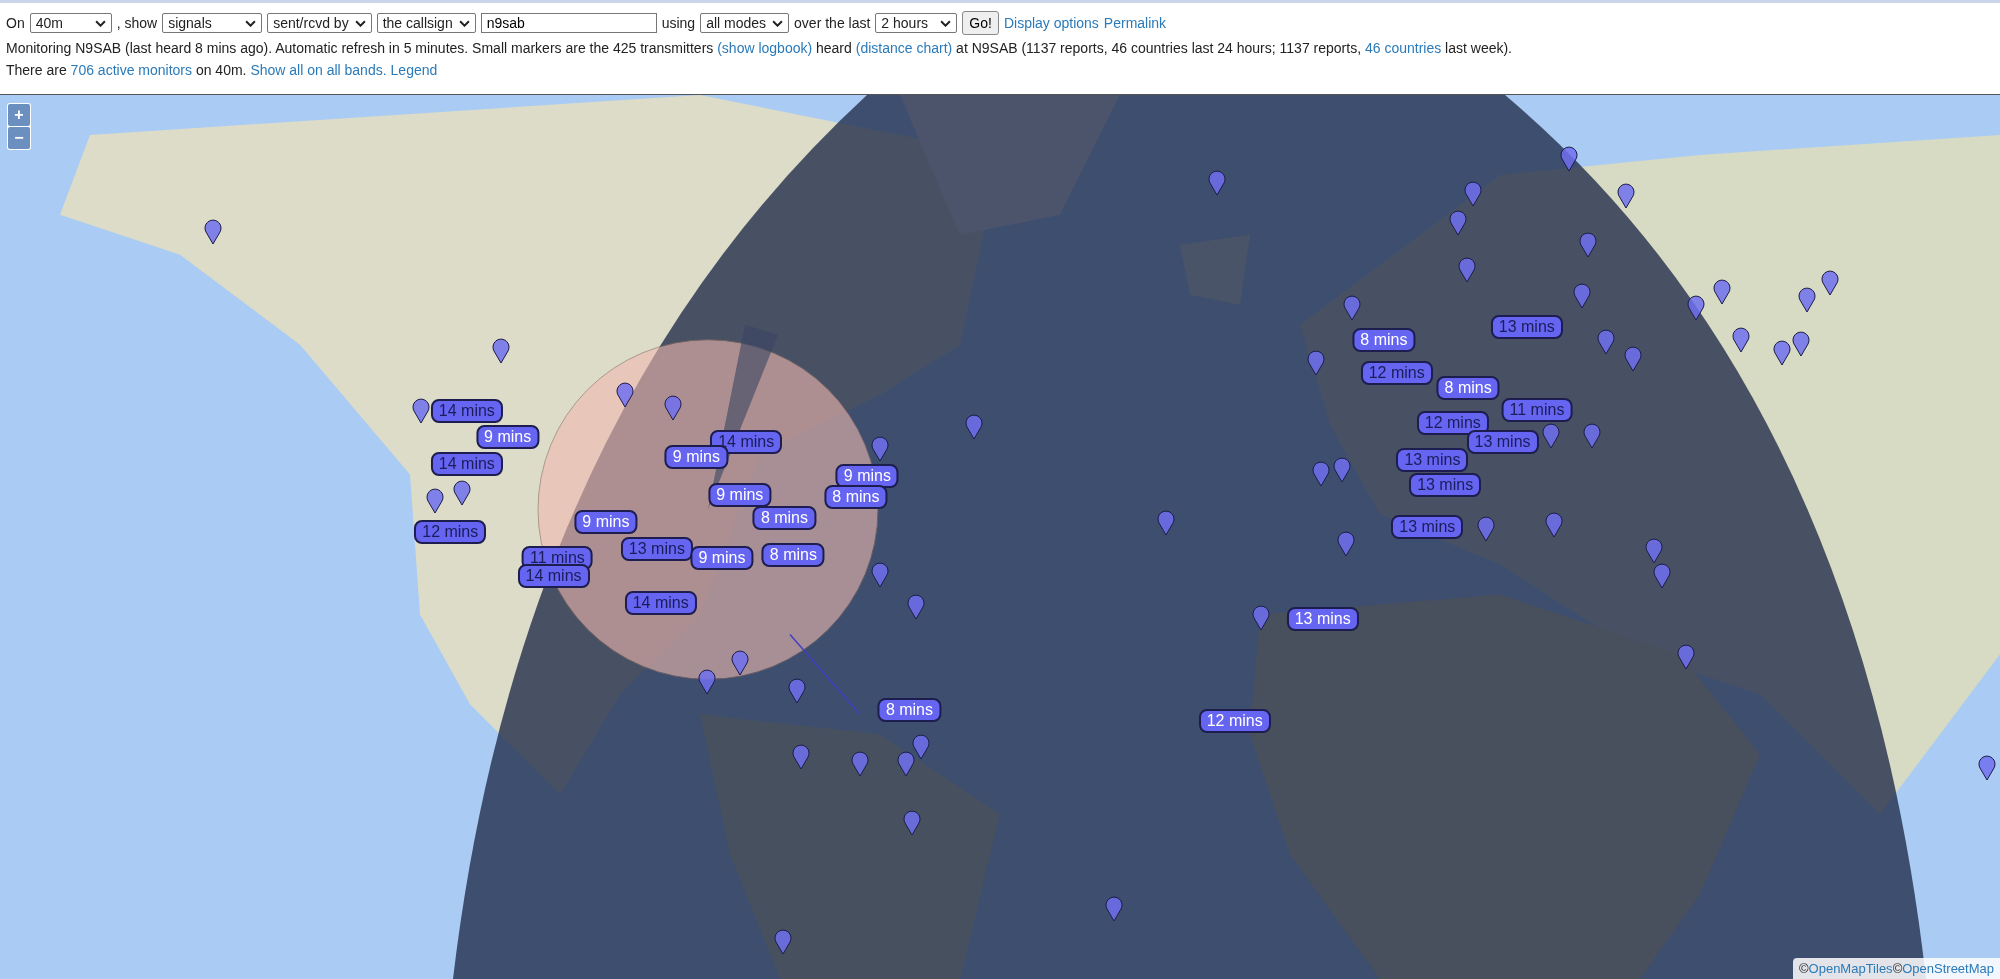  Describe the element at coordinates (1403, 48) in the screenshot. I see `status-link: 46 countries` at that location.